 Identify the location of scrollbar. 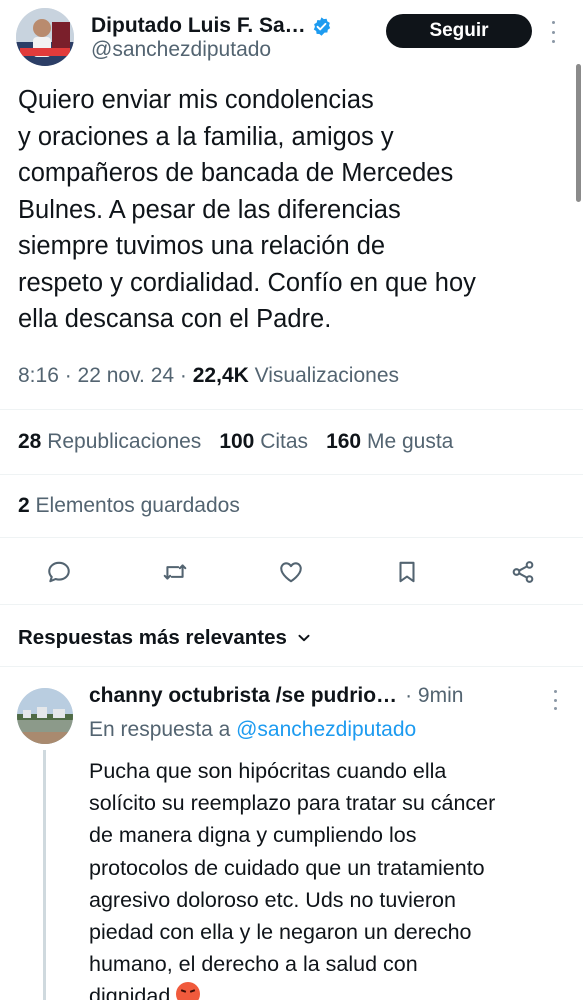
(578, 133).